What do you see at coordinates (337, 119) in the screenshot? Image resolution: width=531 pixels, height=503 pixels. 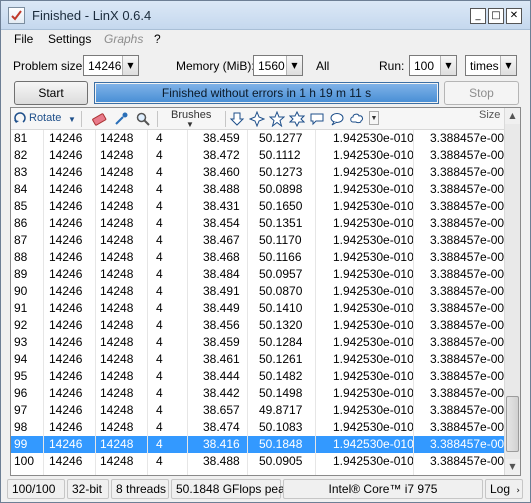 I see `callout-oval-icon` at bounding box center [337, 119].